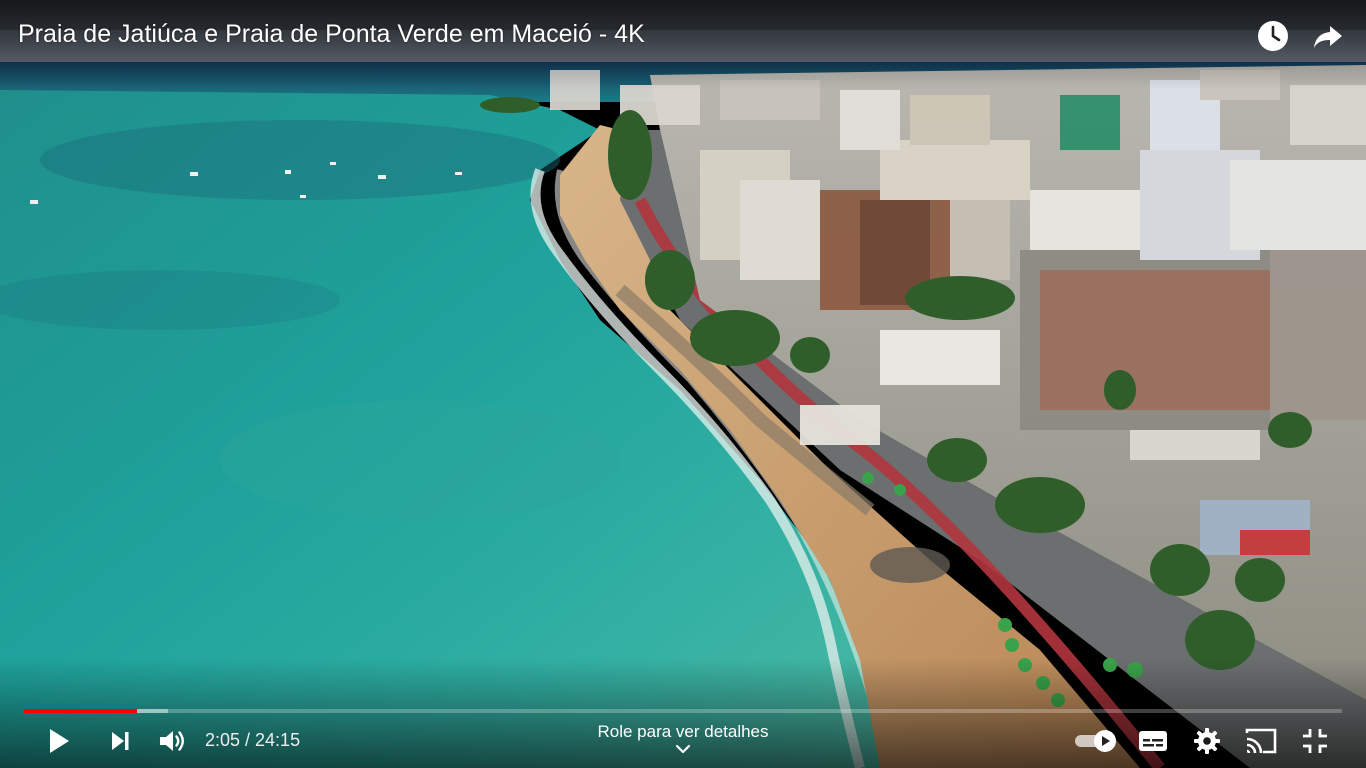  I want to click on gear-icon, so click(1207, 741).